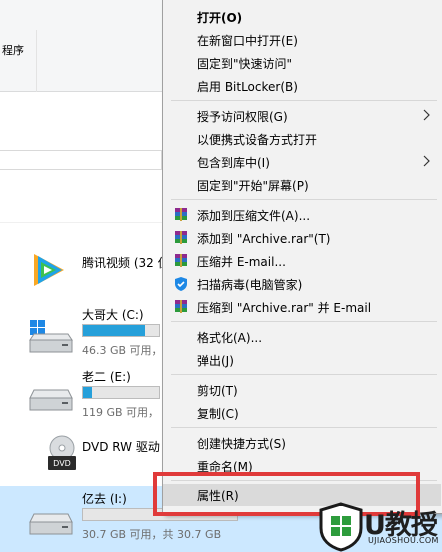 This screenshot has width=442, height=552. Describe the element at coordinates (257, 140) in the screenshot. I see `menu-item-label: 以便携式设备方式打开` at that location.